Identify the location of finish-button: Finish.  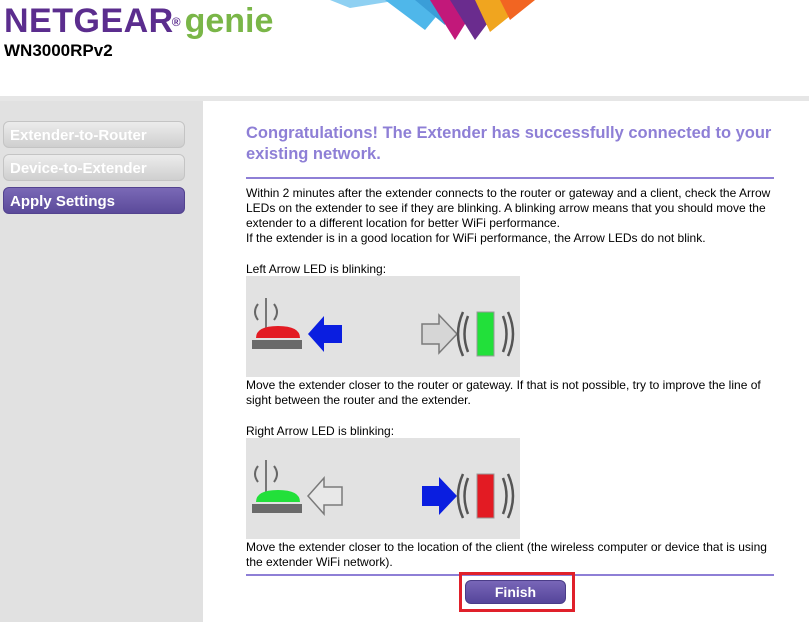
(515, 592).